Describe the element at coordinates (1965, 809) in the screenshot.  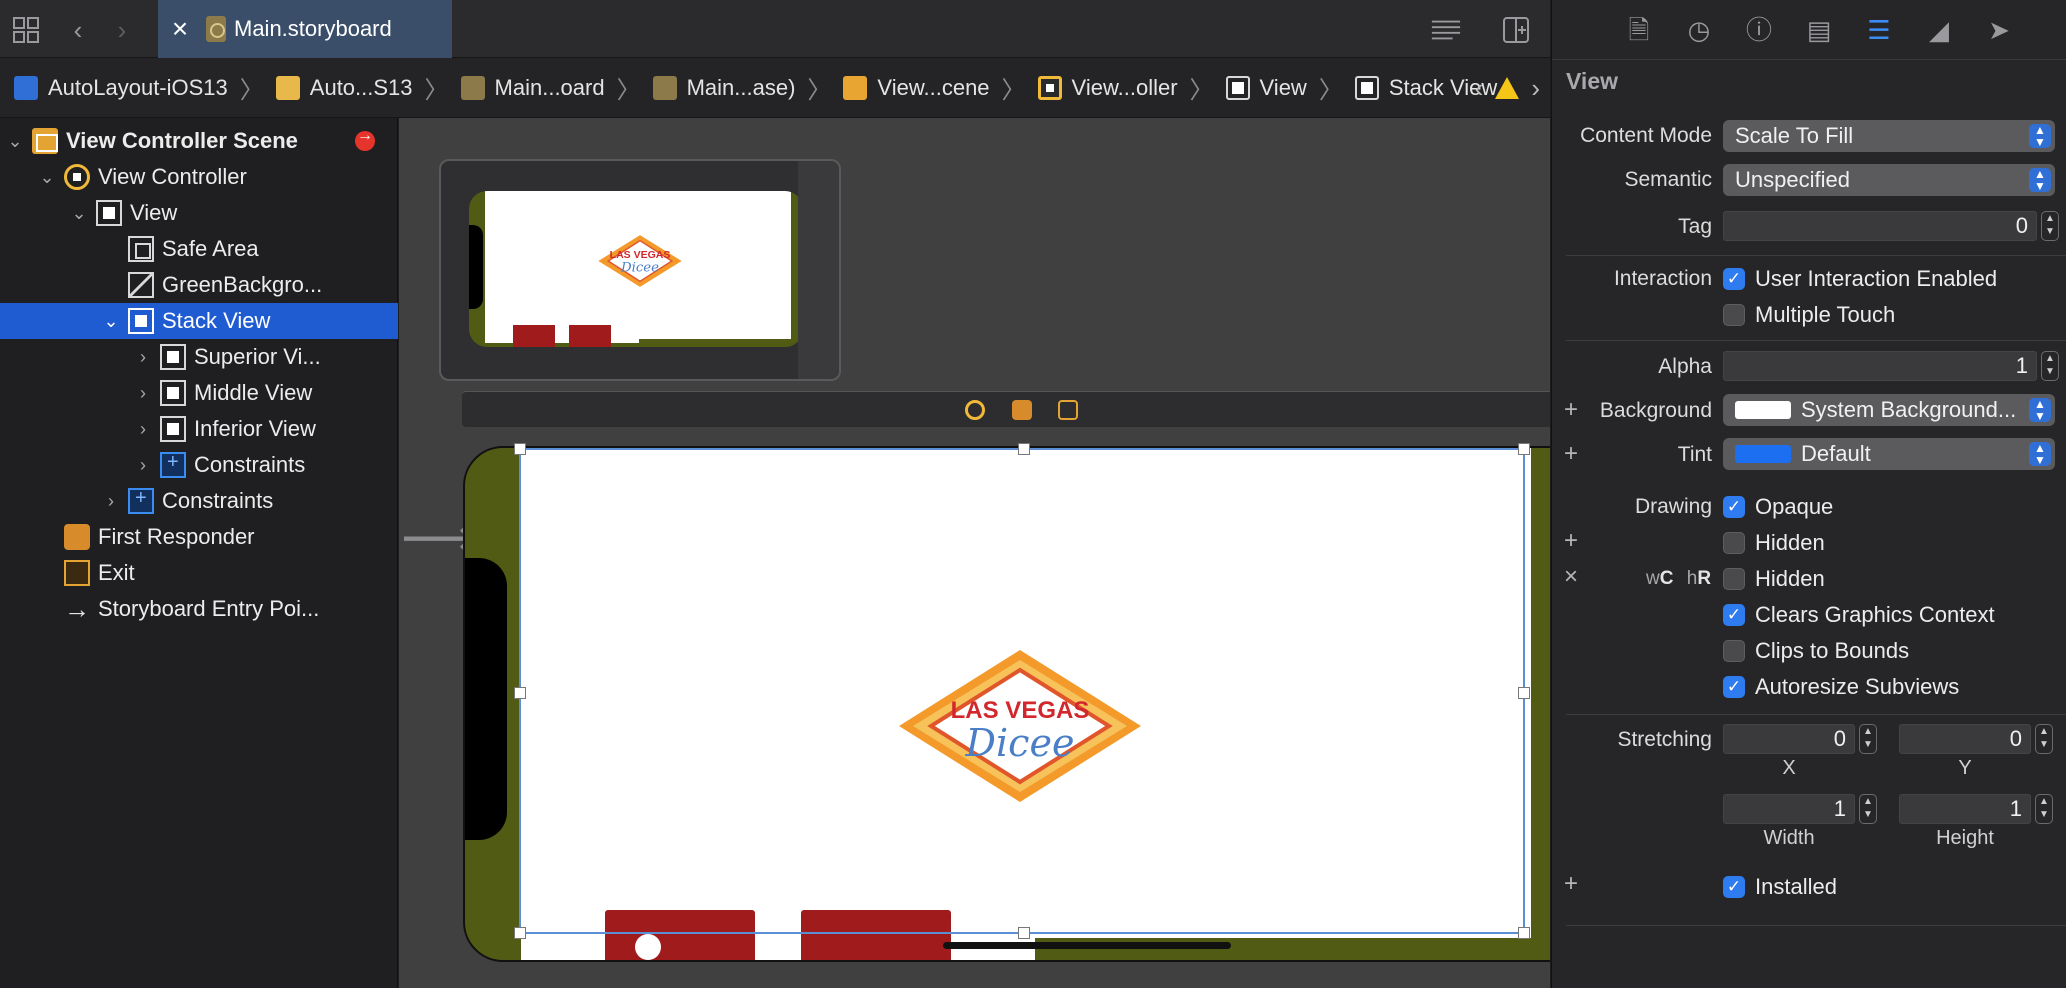
I see `stretching-height-field: 1` at that location.